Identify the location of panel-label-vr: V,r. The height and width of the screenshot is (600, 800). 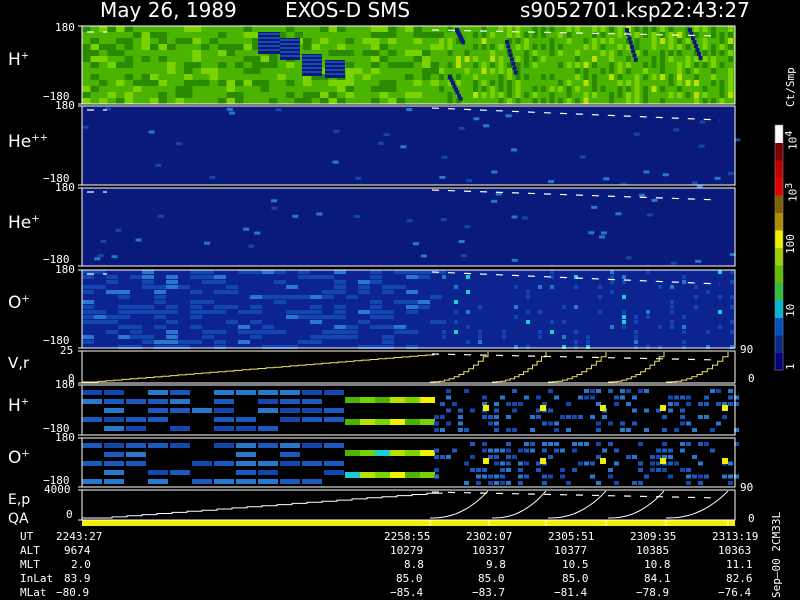
(19, 363).